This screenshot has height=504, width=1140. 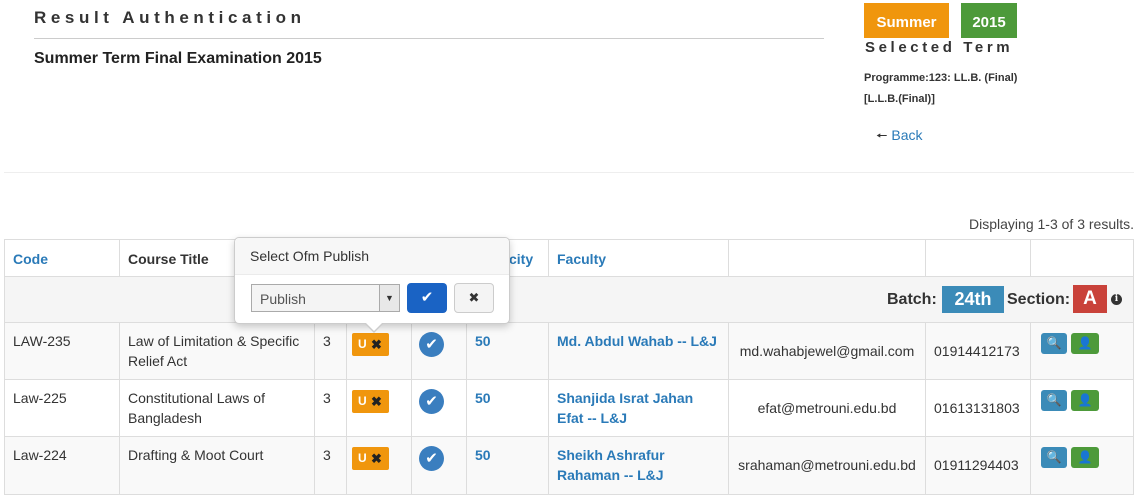 What do you see at coordinates (1082, 258) in the screenshot?
I see `column-header-actions` at bounding box center [1082, 258].